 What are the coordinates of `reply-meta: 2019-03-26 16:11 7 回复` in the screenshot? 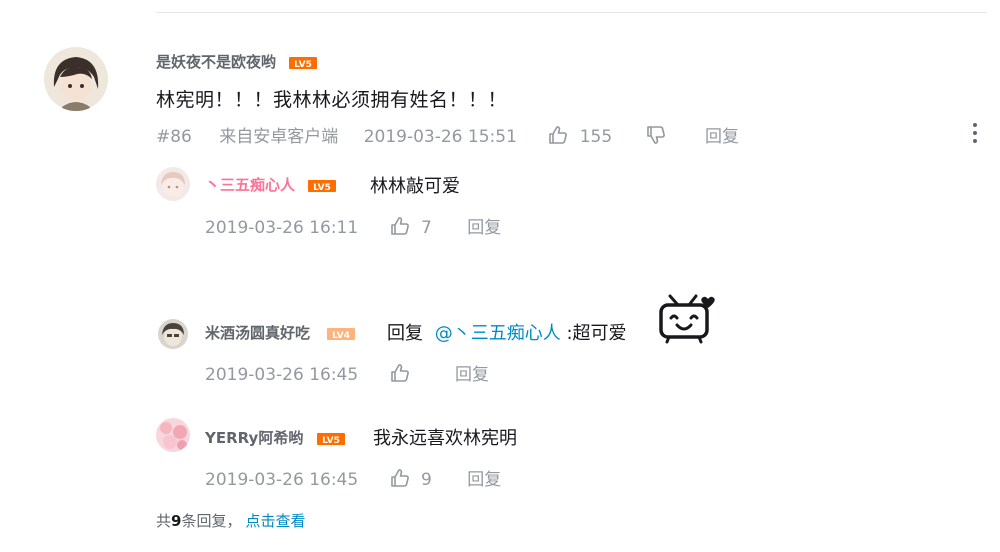 It's located at (353, 225).